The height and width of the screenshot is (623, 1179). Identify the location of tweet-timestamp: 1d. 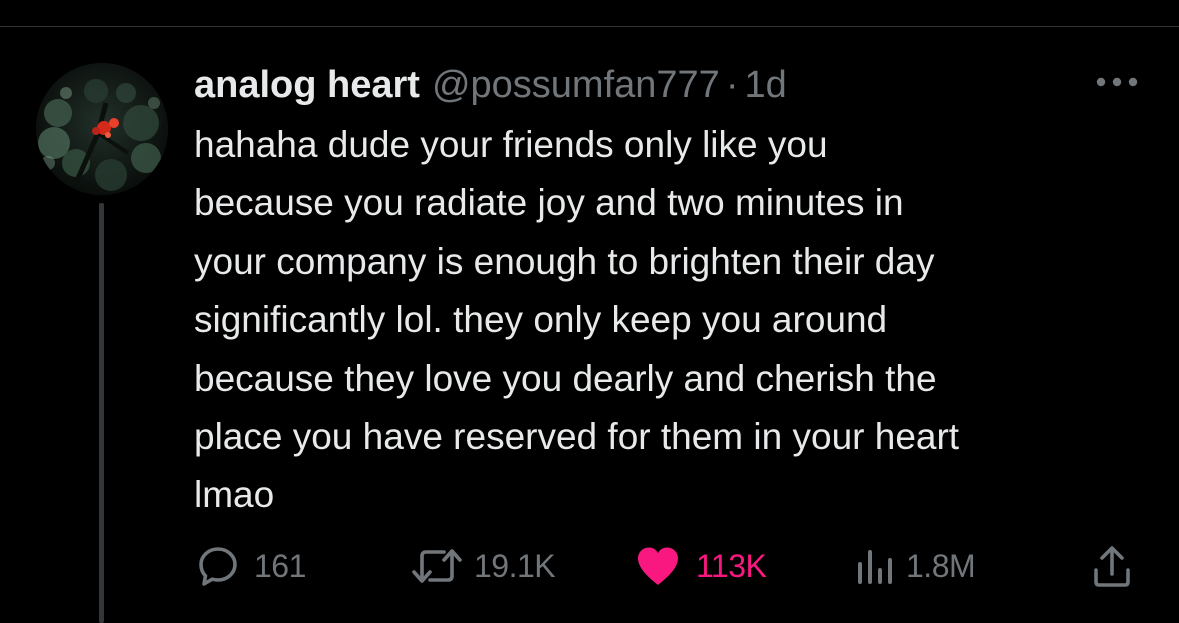
(765, 85).